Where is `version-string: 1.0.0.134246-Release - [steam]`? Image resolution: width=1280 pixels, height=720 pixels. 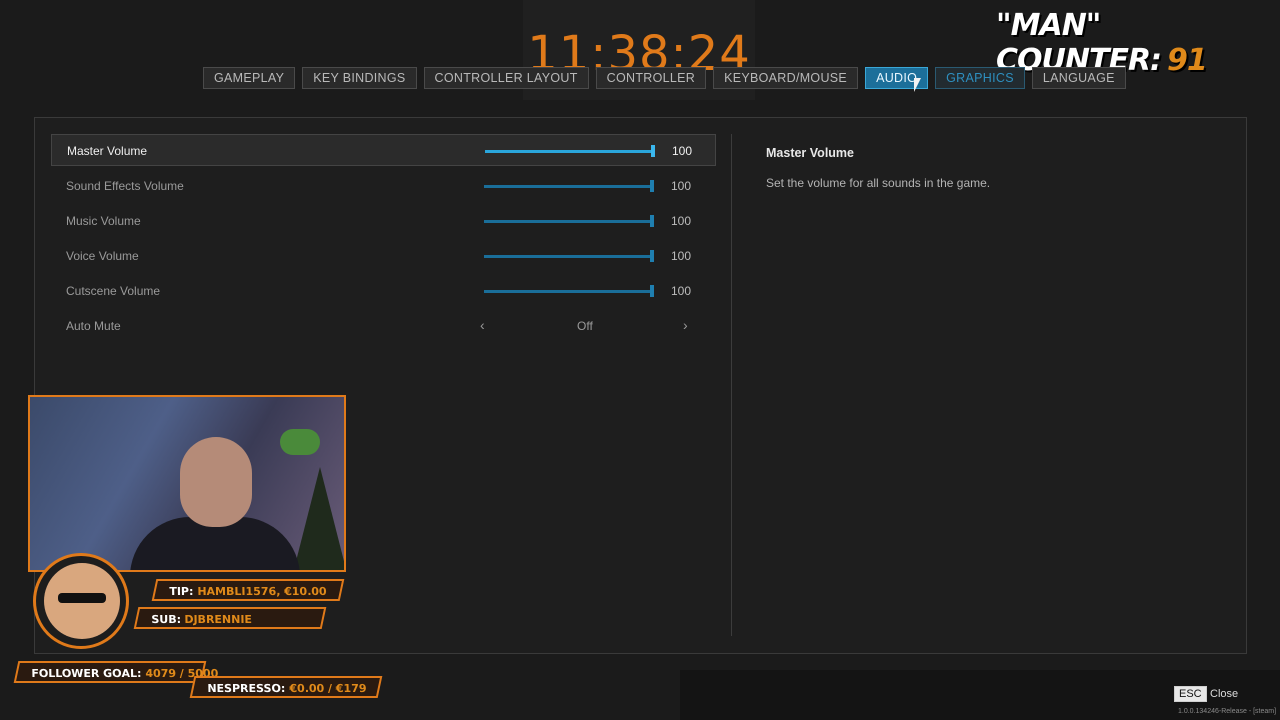 version-string: 1.0.0.134246-Release - [steam] is located at coordinates (1227, 711).